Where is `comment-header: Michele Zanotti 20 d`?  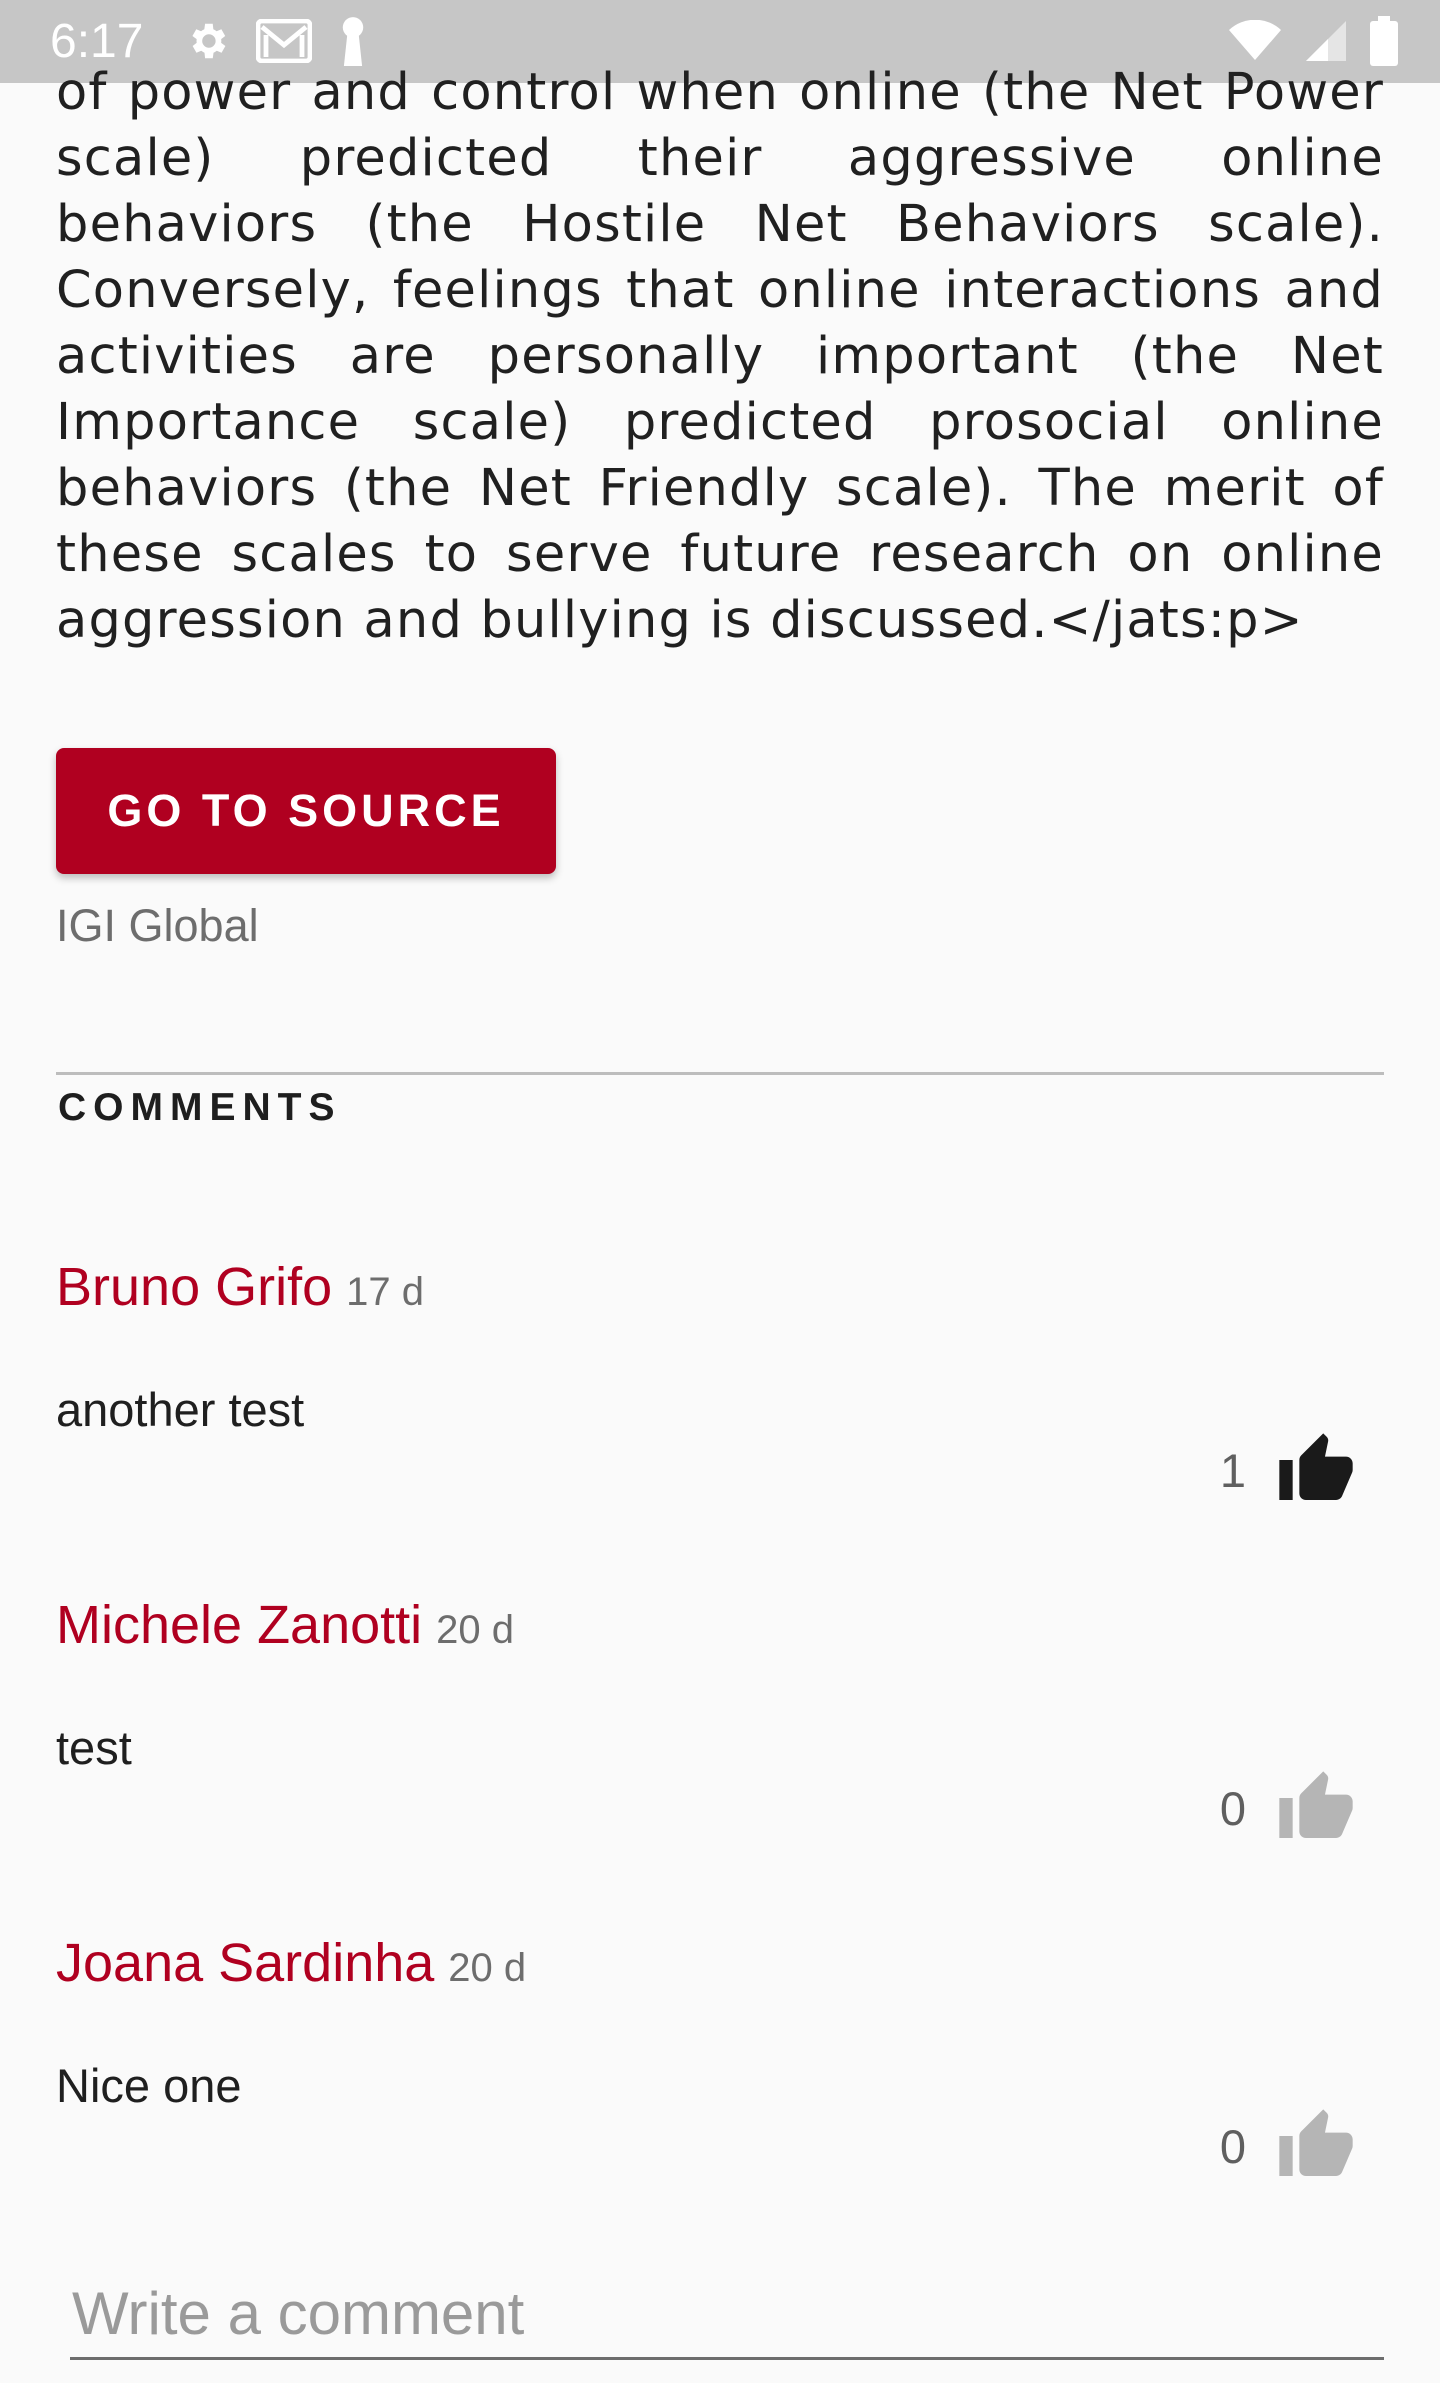 comment-header: Michele Zanotti 20 d is located at coordinates (285, 1625).